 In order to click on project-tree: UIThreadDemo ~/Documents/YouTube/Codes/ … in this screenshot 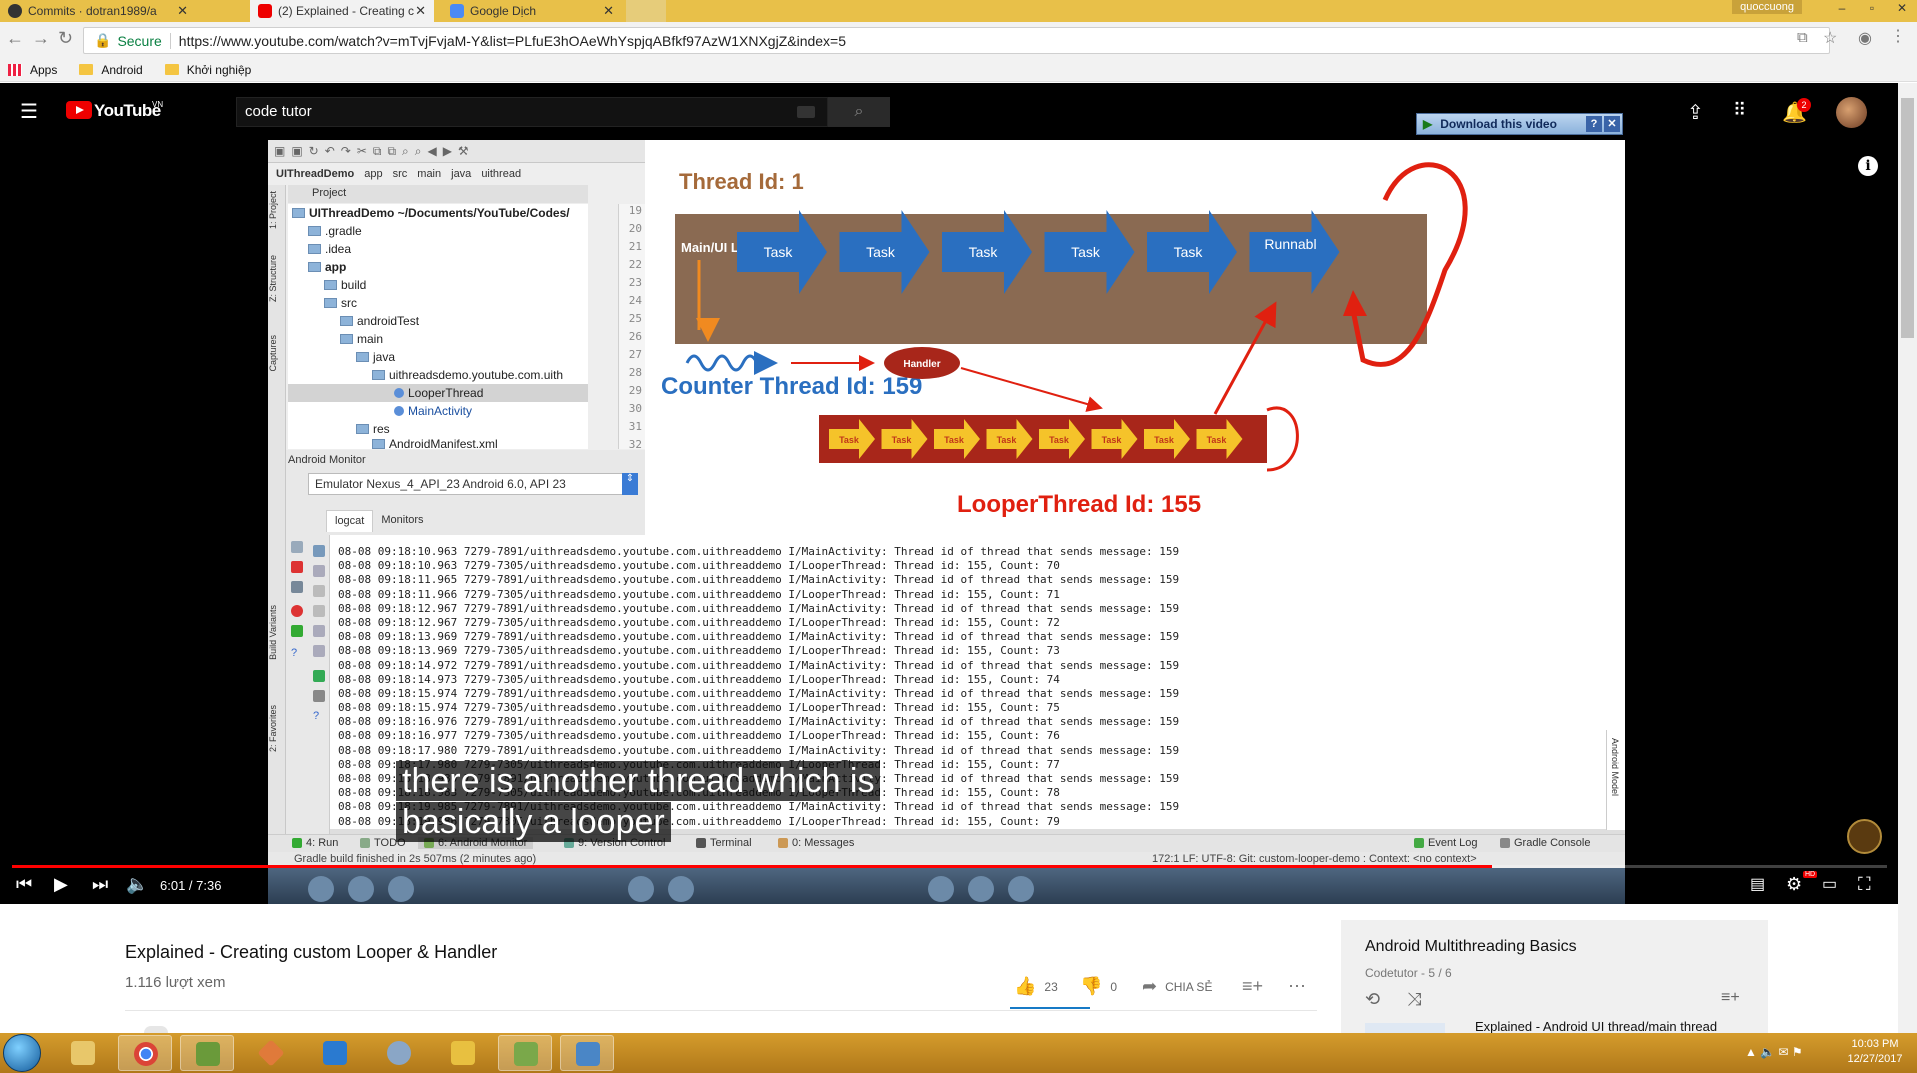, I will do `click(438, 326)`.